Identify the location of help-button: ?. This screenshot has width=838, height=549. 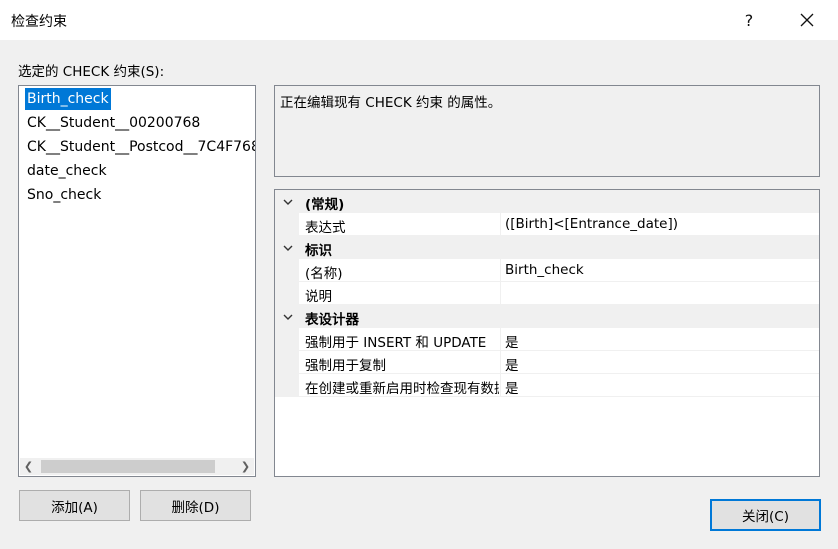
(749, 20).